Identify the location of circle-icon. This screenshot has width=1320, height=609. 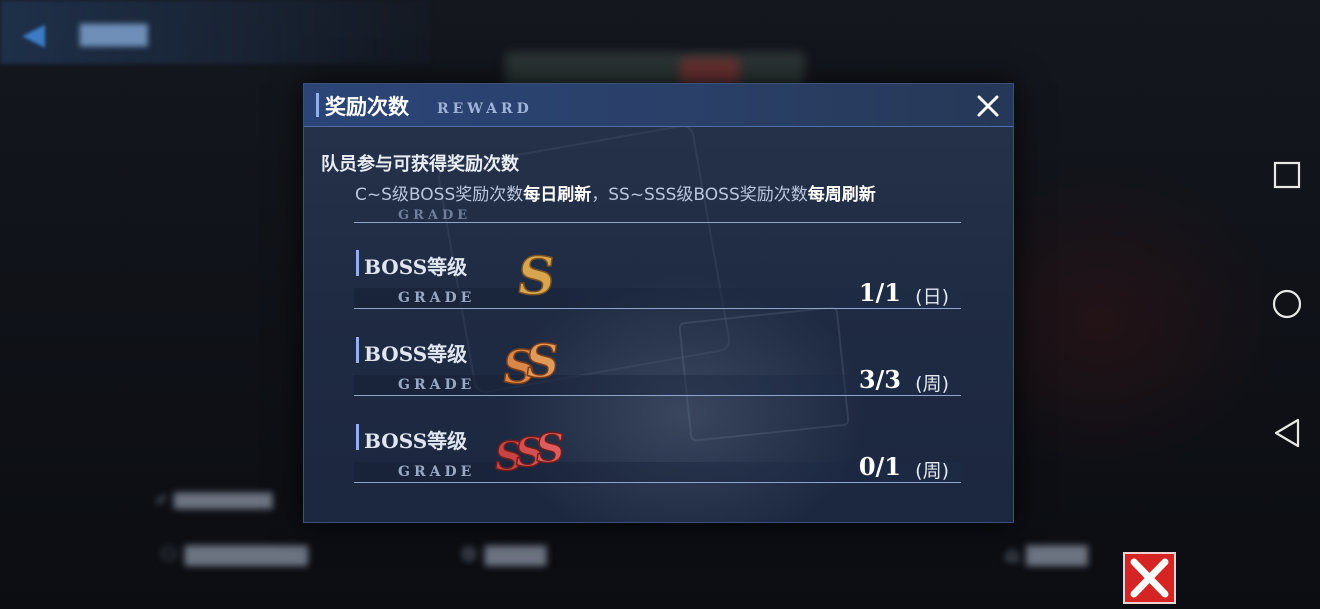
(1287, 304).